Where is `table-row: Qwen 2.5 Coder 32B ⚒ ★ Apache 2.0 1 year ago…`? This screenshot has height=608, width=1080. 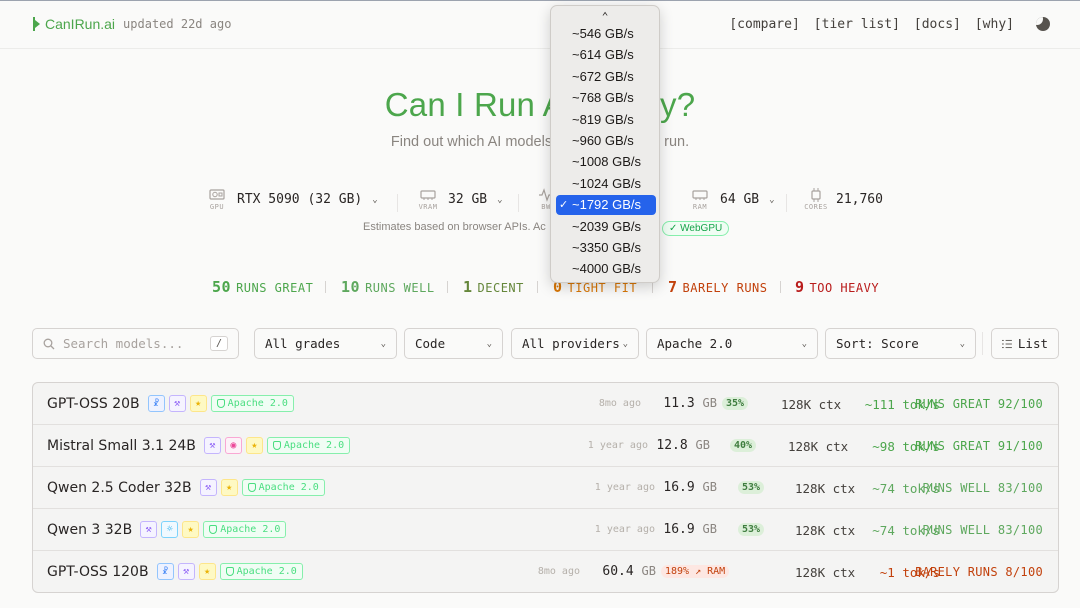
table-row: Qwen 2.5 Coder 32B ⚒ ★ Apache 2.0 1 year ago… is located at coordinates (545, 488).